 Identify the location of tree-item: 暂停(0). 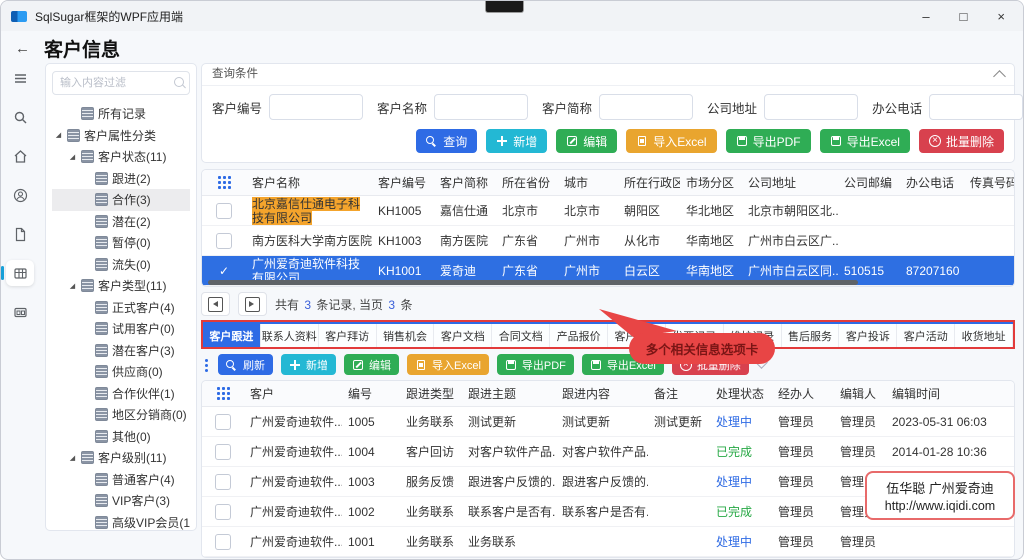
(121, 243).